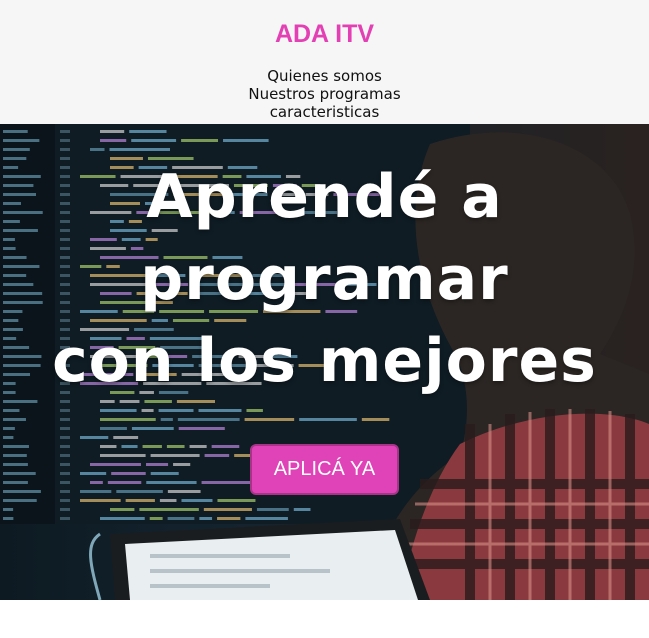 Image resolution: width=649 pixels, height=638 pixels. What do you see at coordinates (324, 197) in the screenshot?
I see `headline-line-1: Aprendé a` at bounding box center [324, 197].